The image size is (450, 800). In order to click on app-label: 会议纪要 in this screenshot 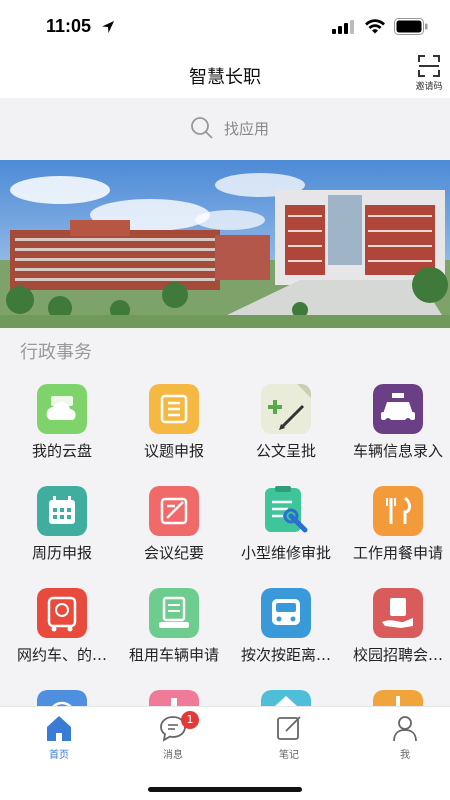, I will do `click(173, 553)`.